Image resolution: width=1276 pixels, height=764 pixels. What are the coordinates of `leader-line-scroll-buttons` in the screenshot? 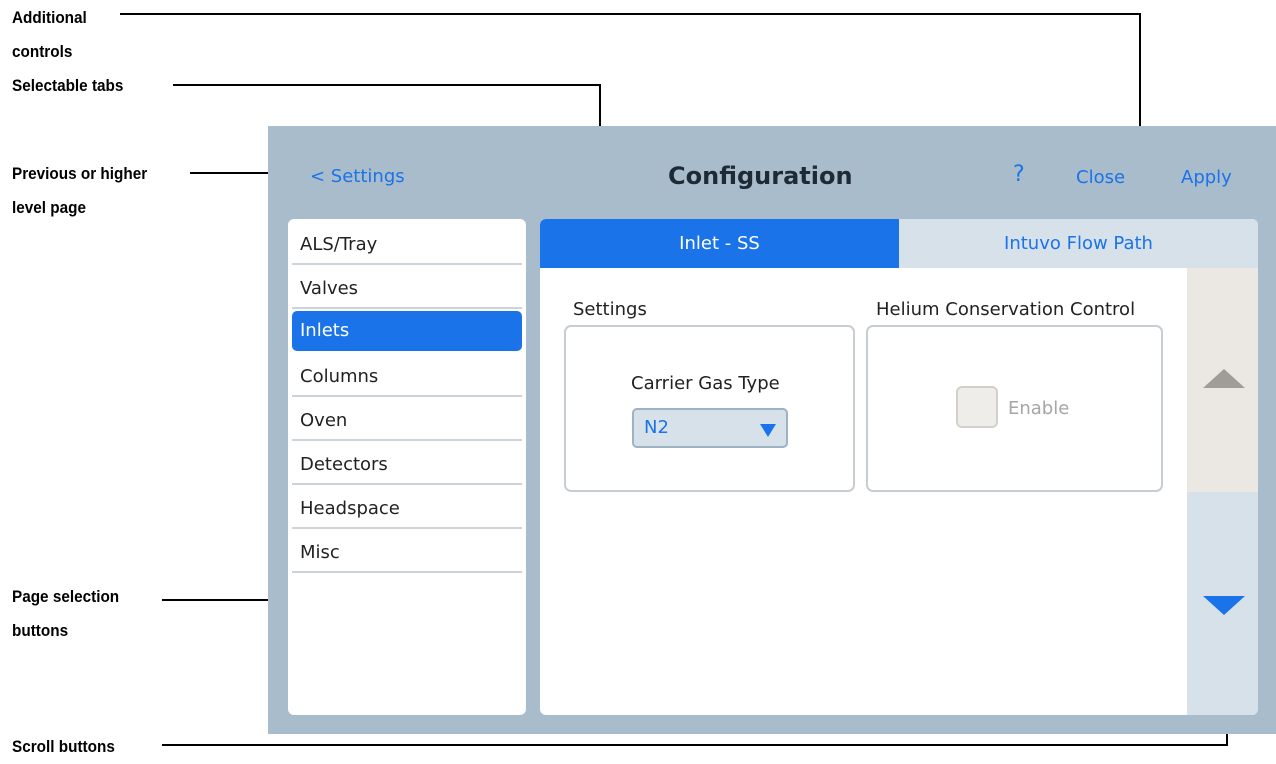 It's located at (695, 745).